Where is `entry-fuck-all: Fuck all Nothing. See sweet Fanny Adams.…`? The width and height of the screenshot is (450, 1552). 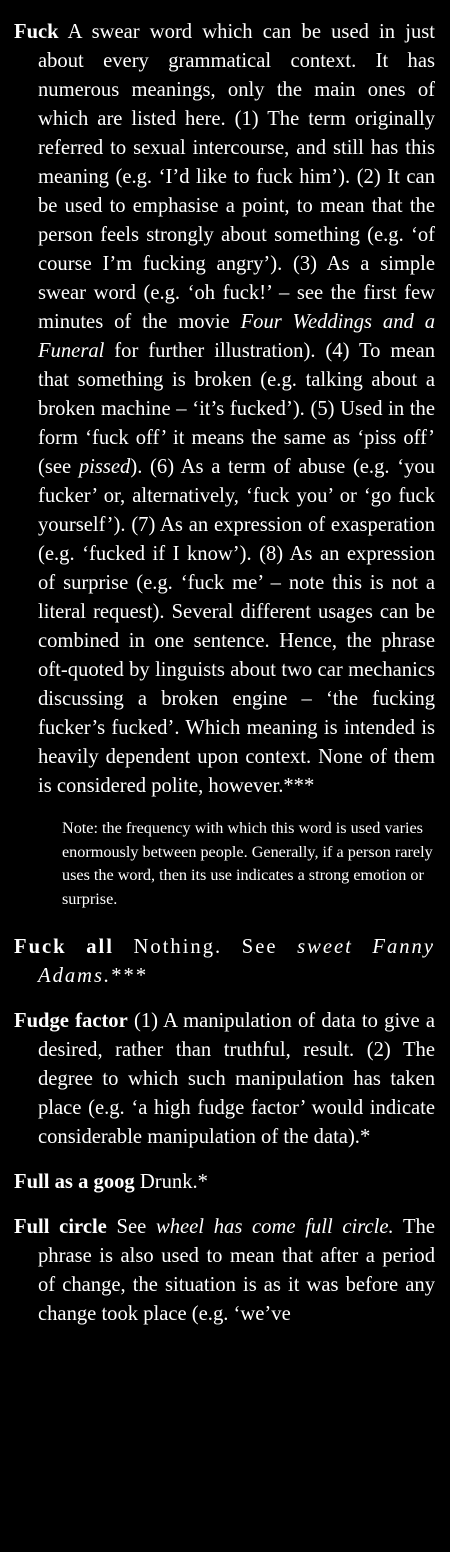
entry-fuck-all: Fuck all Nothing. See sweet Fanny Adams.… is located at coordinates (224, 962).